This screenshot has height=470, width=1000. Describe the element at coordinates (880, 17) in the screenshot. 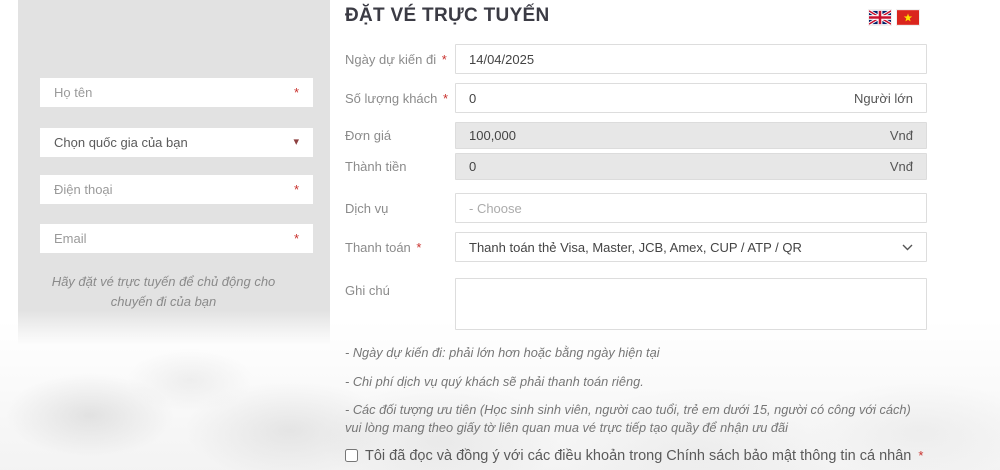

I see `uk-flag-icon` at that location.